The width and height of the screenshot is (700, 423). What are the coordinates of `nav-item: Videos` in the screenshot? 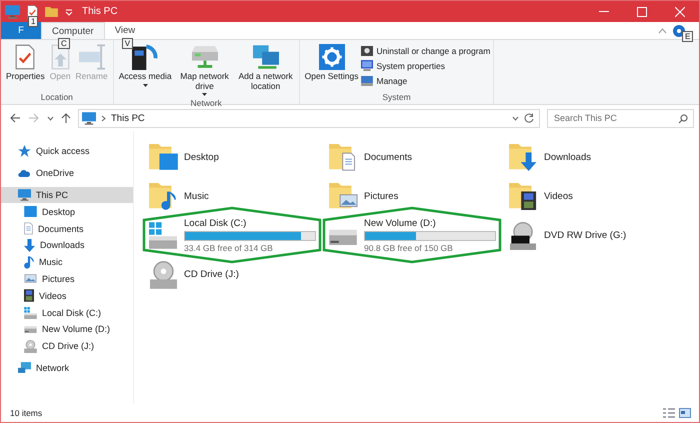 It's located at (67, 295).